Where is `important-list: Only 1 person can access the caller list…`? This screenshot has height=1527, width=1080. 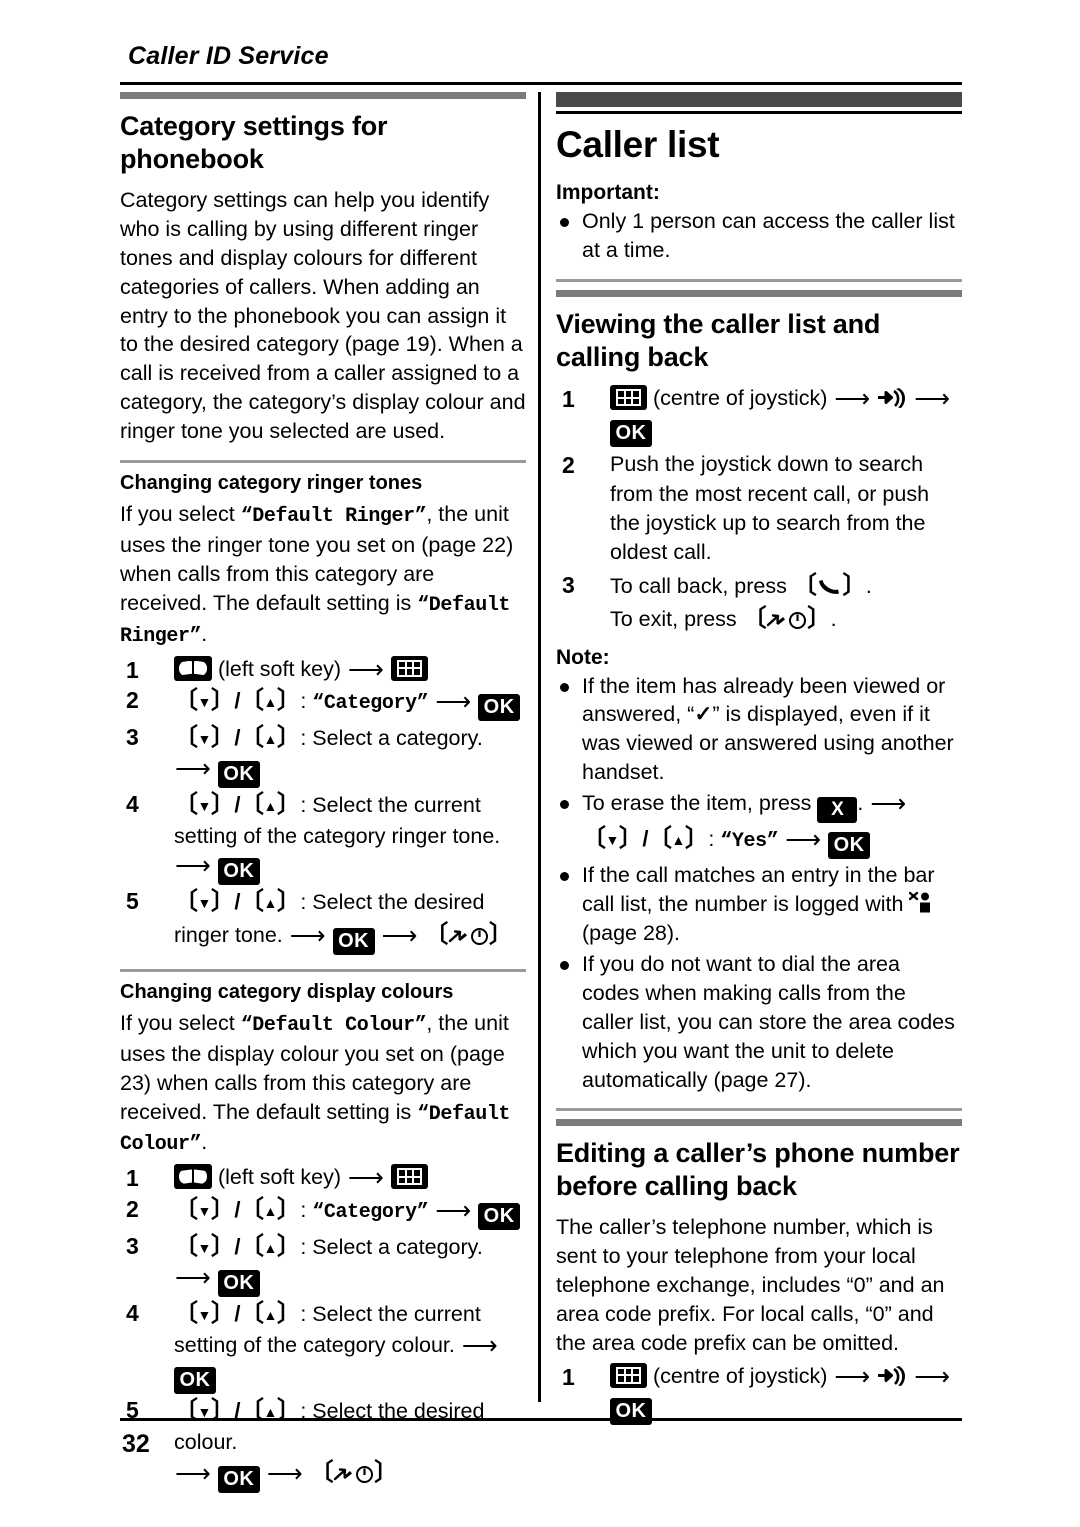 important-list: Only 1 person can access the caller list… is located at coordinates (759, 236).